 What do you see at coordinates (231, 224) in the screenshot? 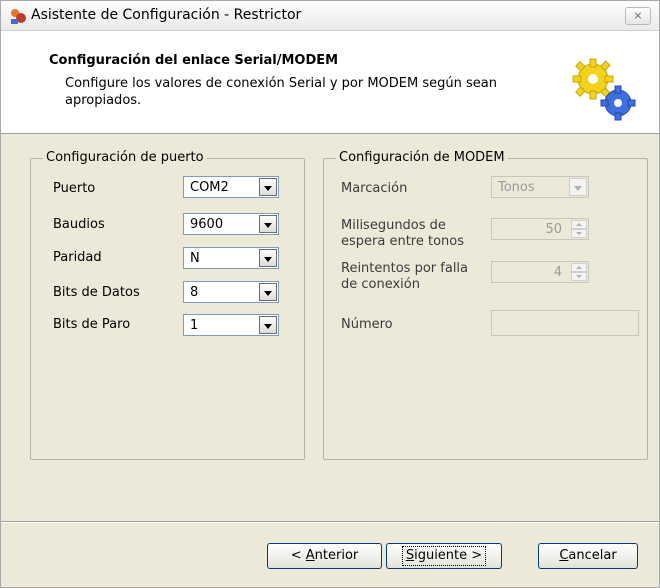
I see `baud-combobox: 9600` at bounding box center [231, 224].